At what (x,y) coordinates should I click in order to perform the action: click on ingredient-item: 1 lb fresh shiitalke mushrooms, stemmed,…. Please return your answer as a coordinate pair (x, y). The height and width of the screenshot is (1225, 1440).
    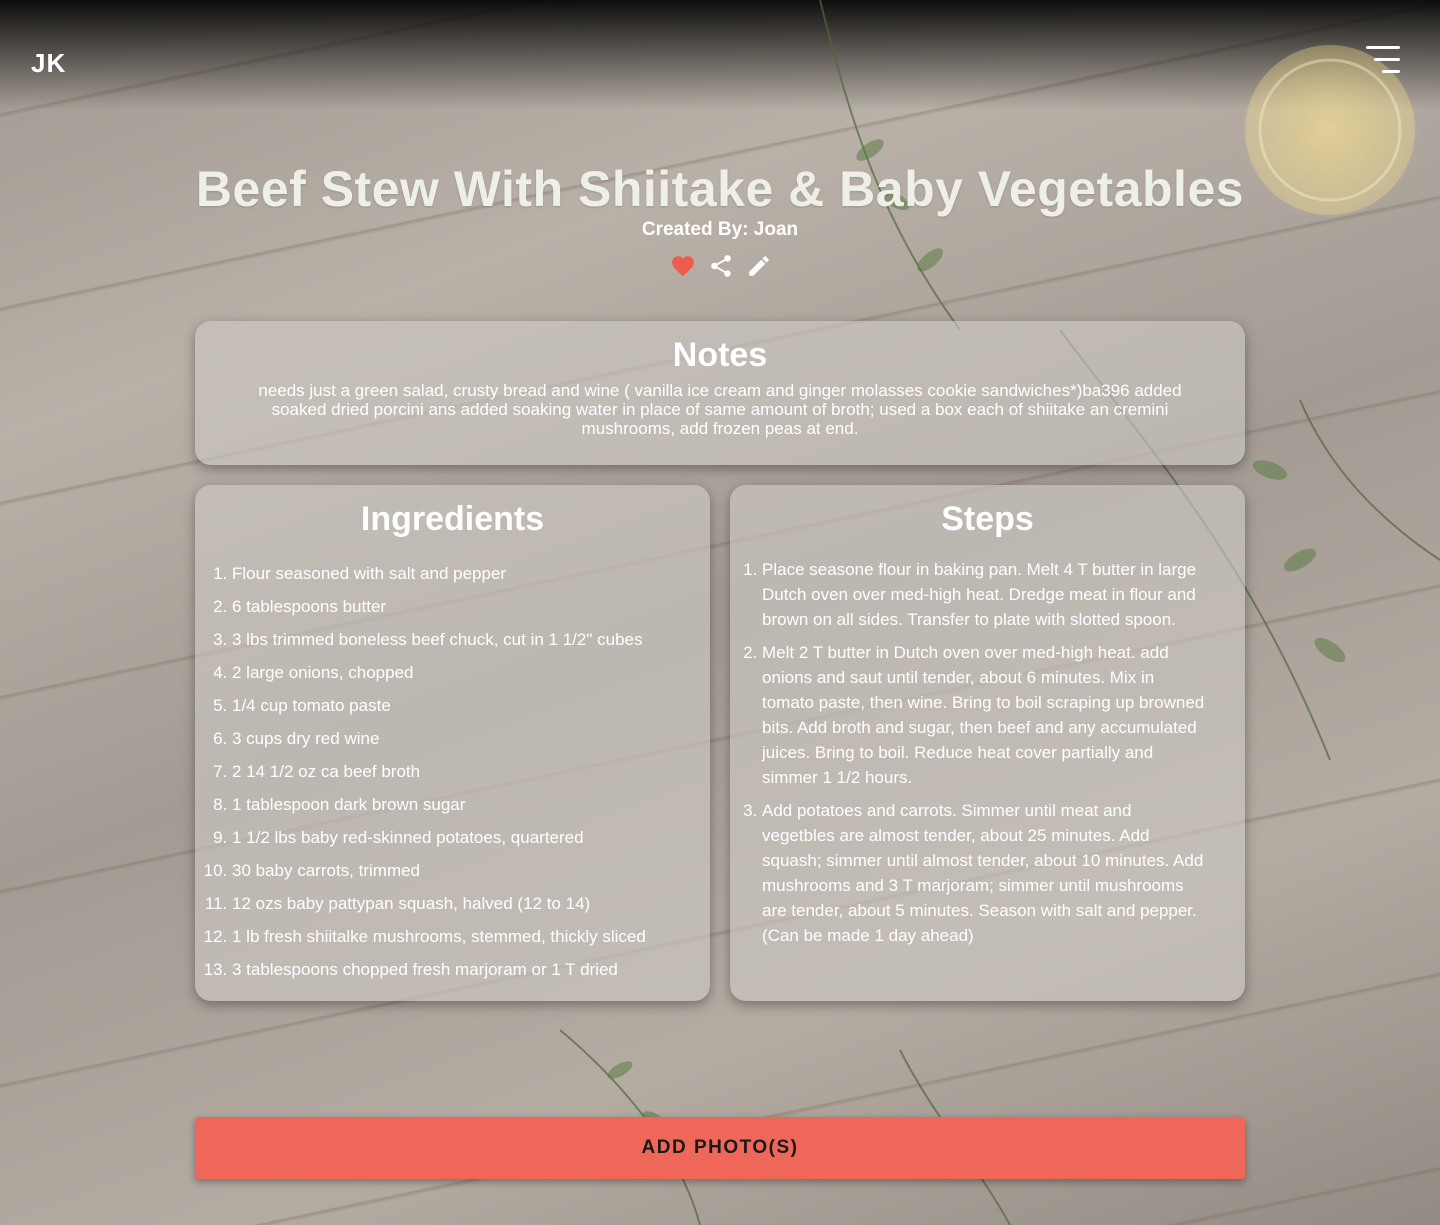
    Looking at the image, I should click on (471, 936).